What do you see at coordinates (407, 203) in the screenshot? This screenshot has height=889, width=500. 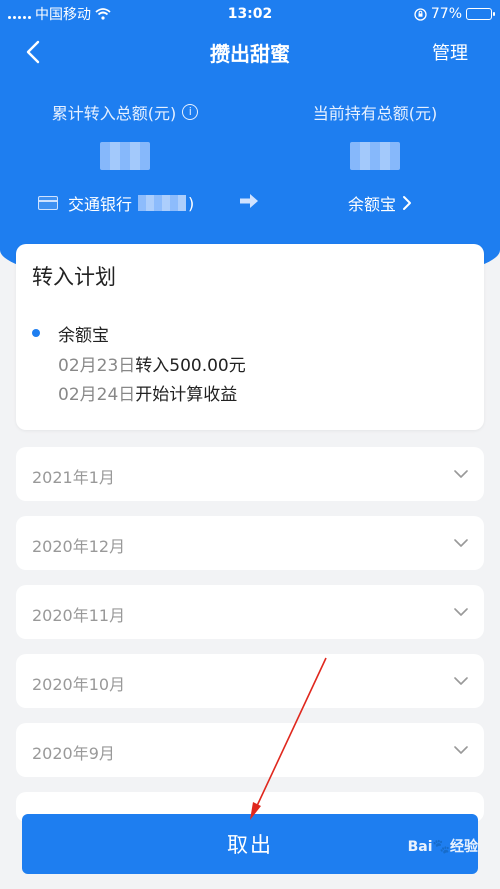 I see `chevron-right-icon` at bounding box center [407, 203].